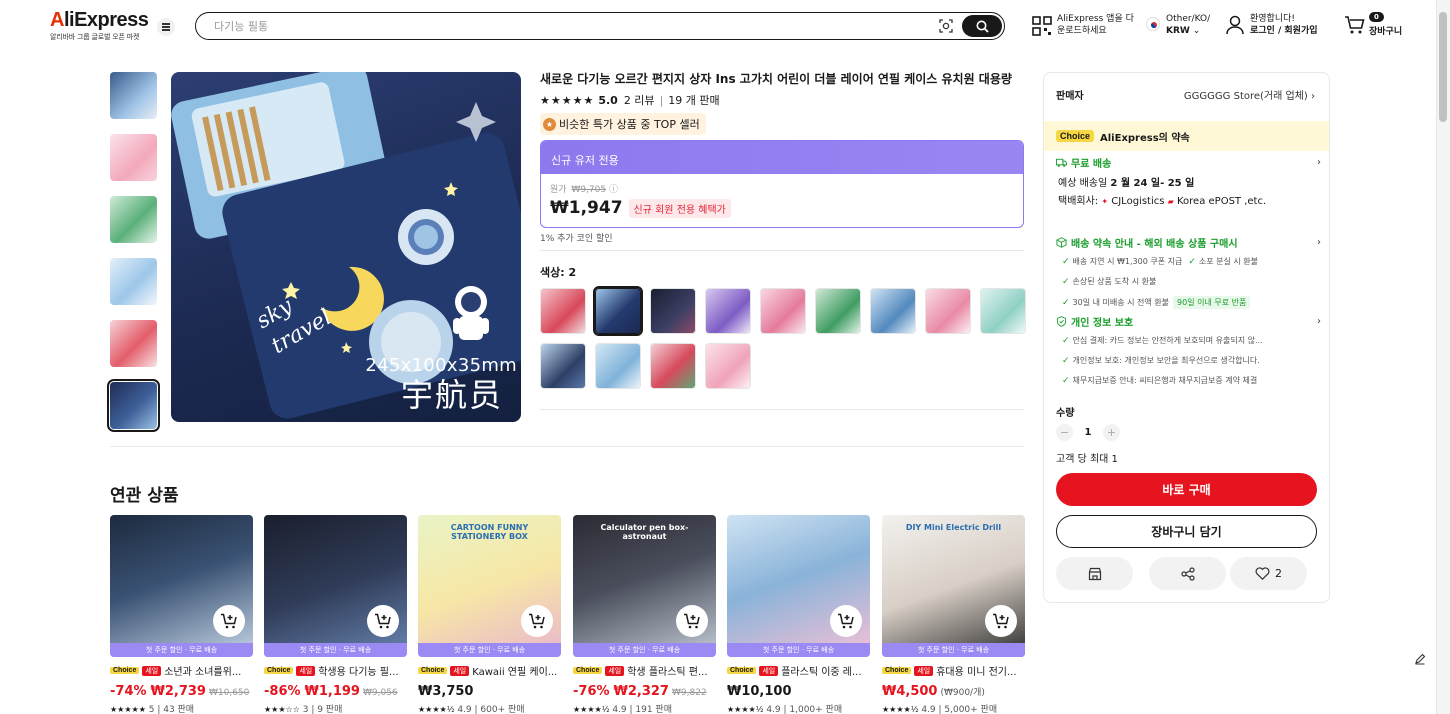 This screenshot has width=1450, height=714. I want to click on logo-subtitle: 알리바바 그룹 글로벌 오픈 마켓, so click(95, 37).